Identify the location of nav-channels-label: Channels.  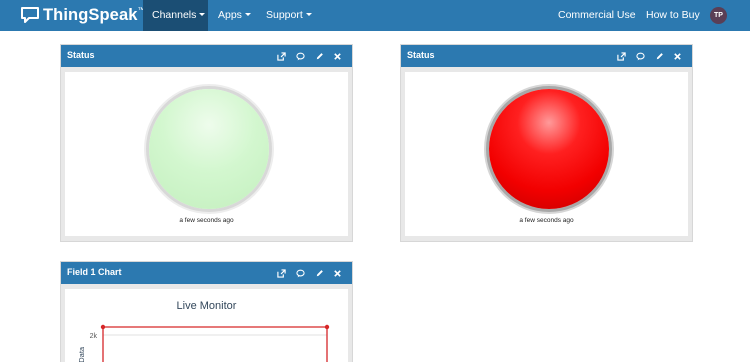
(174, 15).